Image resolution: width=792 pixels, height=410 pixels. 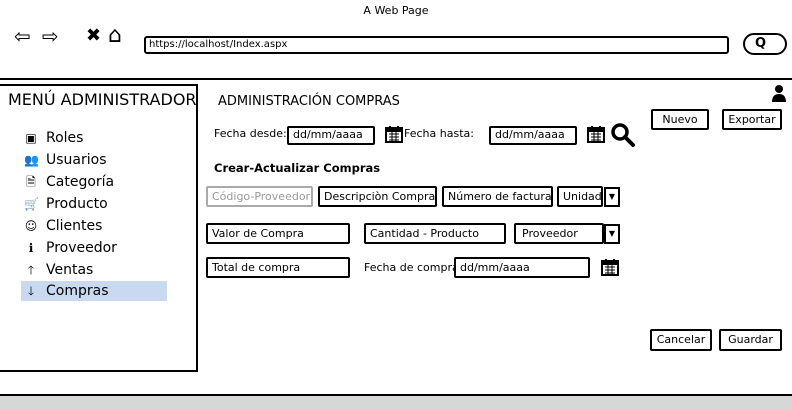 I want to click on sidebar-item-ventas: 🡑 Ventas, so click(x=58, y=270).